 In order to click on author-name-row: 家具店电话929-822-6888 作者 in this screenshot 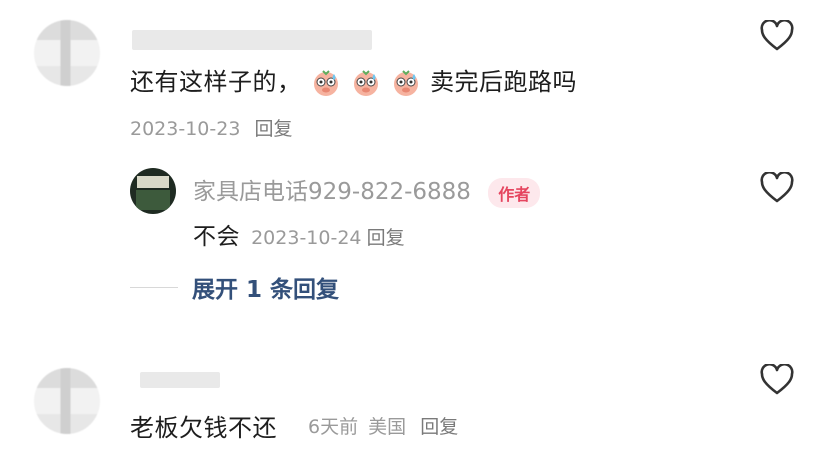, I will do `click(367, 190)`.